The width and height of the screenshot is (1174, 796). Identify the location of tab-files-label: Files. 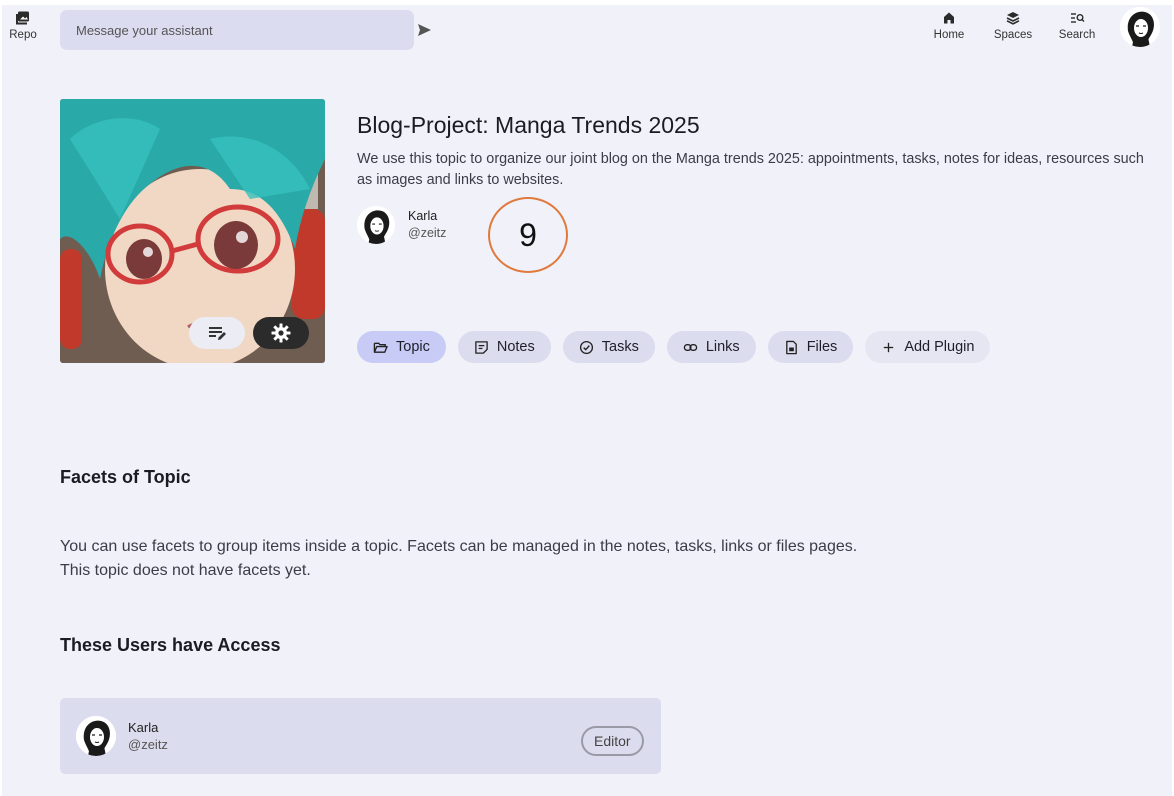
(822, 347).